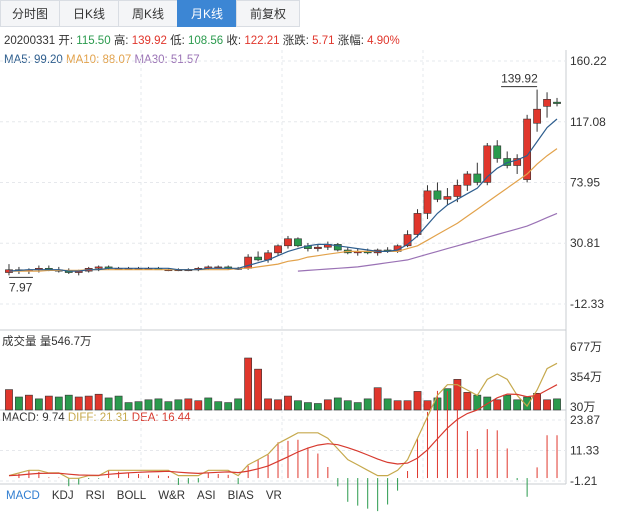 Image resolution: width=621 pixels, height=515 pixels. I want to click on k-y-tick-label: 117.08, so click(588, 122).